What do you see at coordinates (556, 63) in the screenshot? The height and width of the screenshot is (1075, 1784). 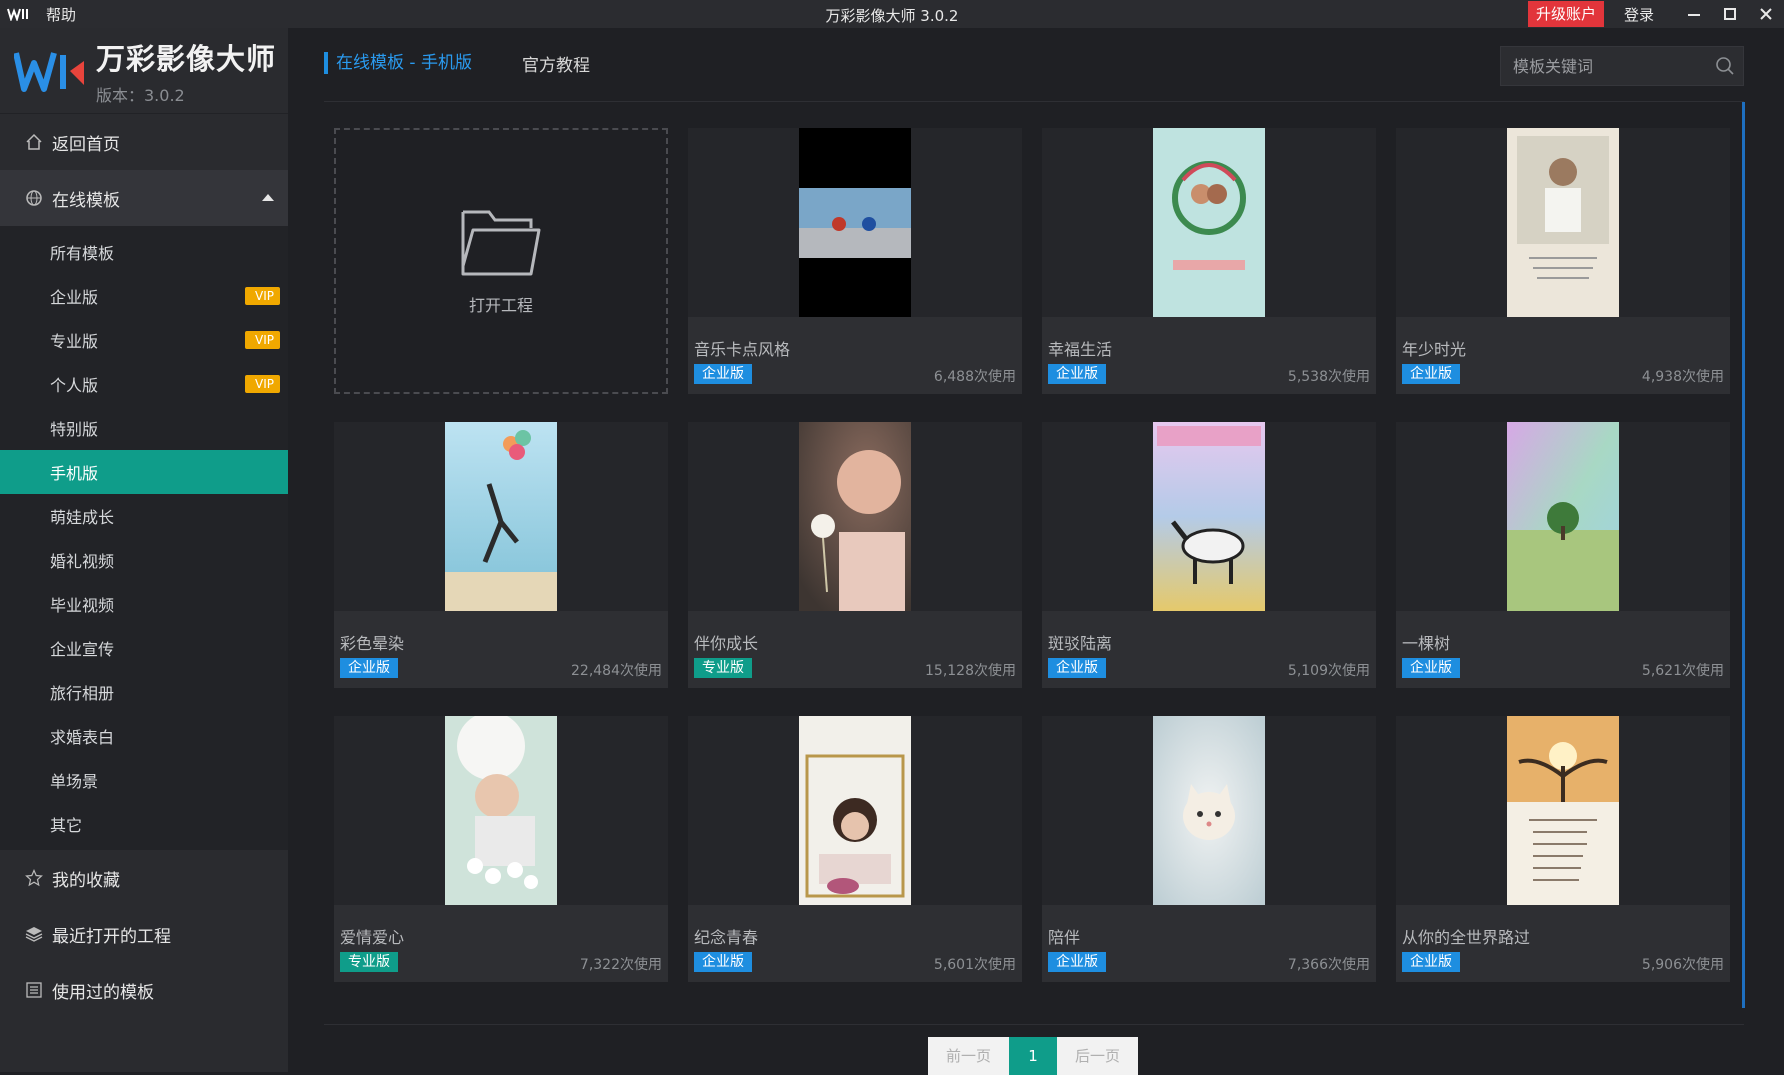 I see `tab-official-tutorial: 官方教程` at bounding box center [556, 63].